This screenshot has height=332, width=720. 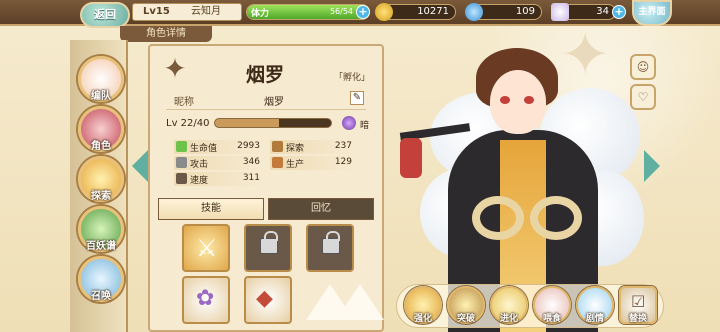 What do you see at coordinates (181, 162) in the screenshot?
I see `sword-icon` at bounding box center [181, 162].